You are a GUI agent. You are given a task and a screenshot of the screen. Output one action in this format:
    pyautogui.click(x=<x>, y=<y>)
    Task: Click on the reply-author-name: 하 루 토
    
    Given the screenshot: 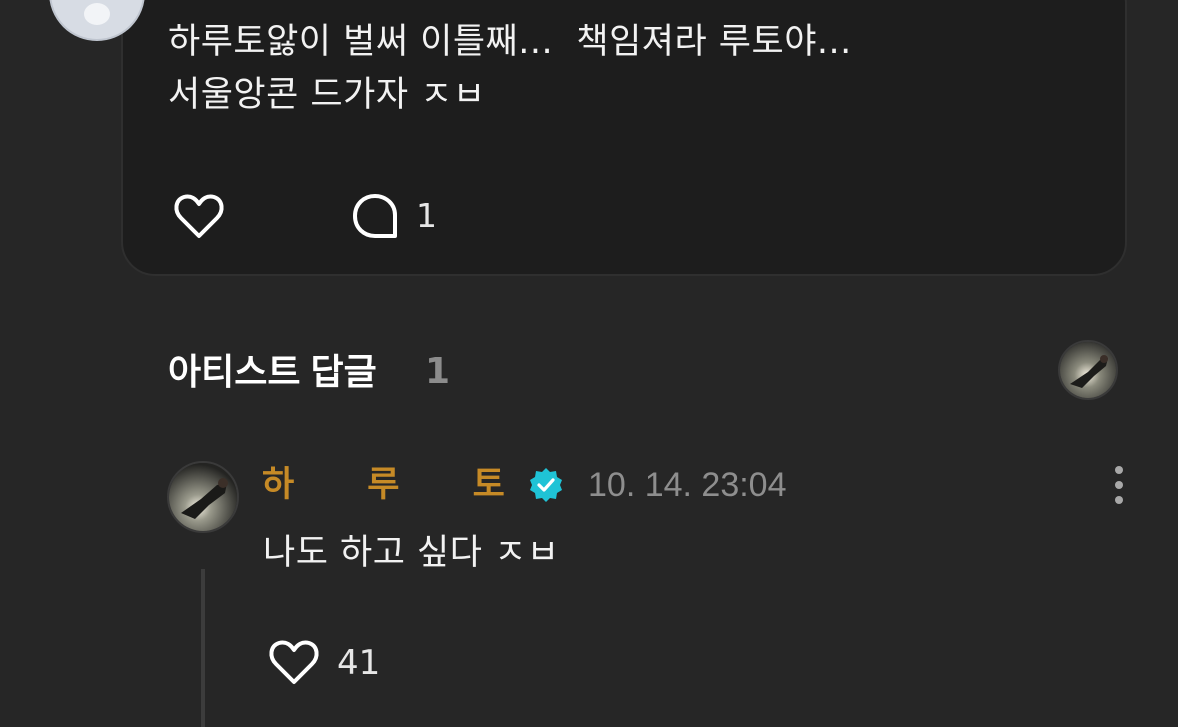 What is the action you would take?
    pyautogui.click(x=383, y=485)
    